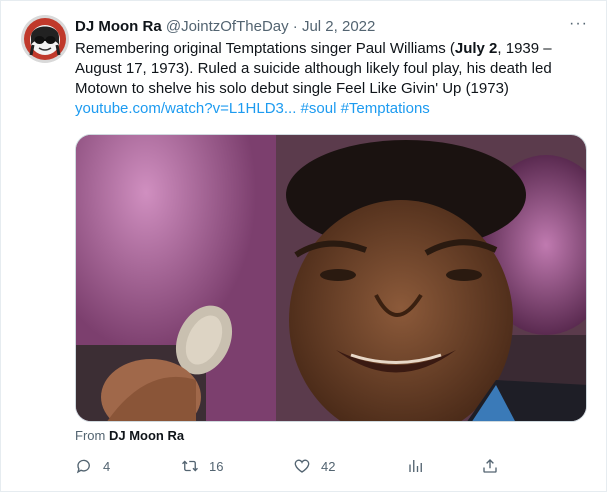  What do you see at coordinates (490, 466) in the screenshot?
I see `share-icon` at bounding box center [490, 466].